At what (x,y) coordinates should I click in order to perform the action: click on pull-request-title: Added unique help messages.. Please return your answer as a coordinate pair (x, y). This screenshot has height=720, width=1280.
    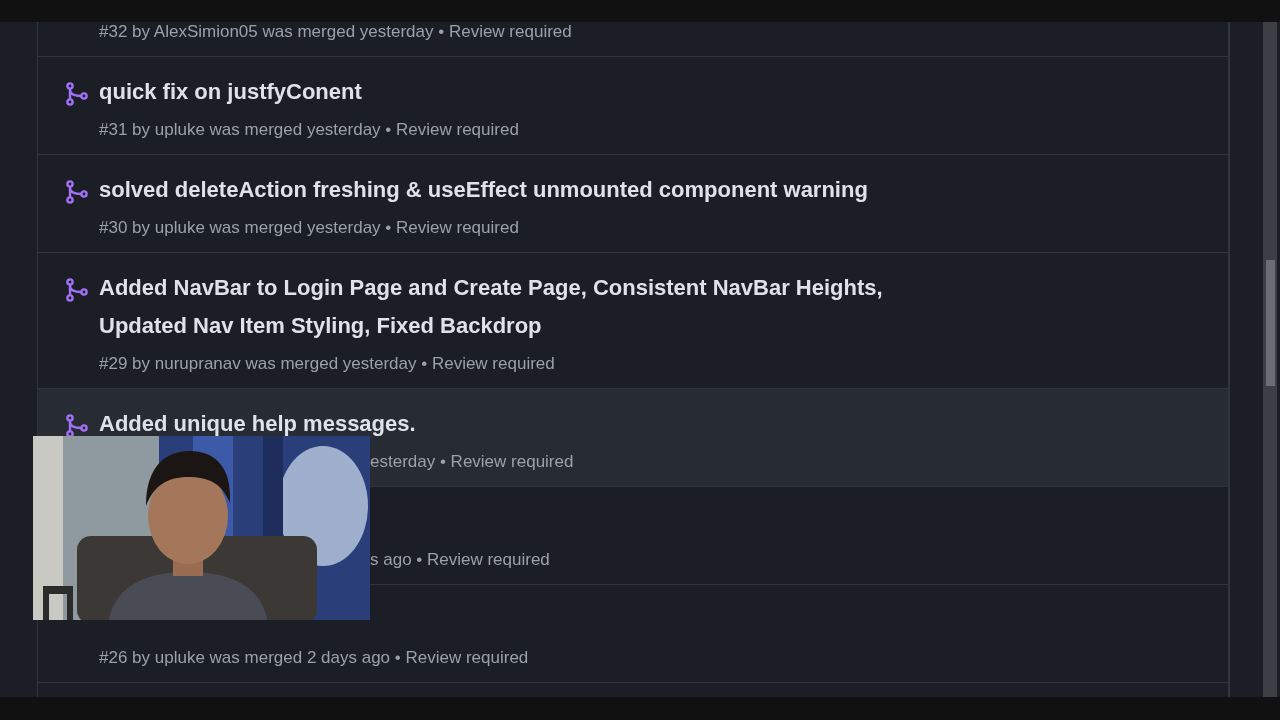
    Looking at the image, I should click on (336, 424).